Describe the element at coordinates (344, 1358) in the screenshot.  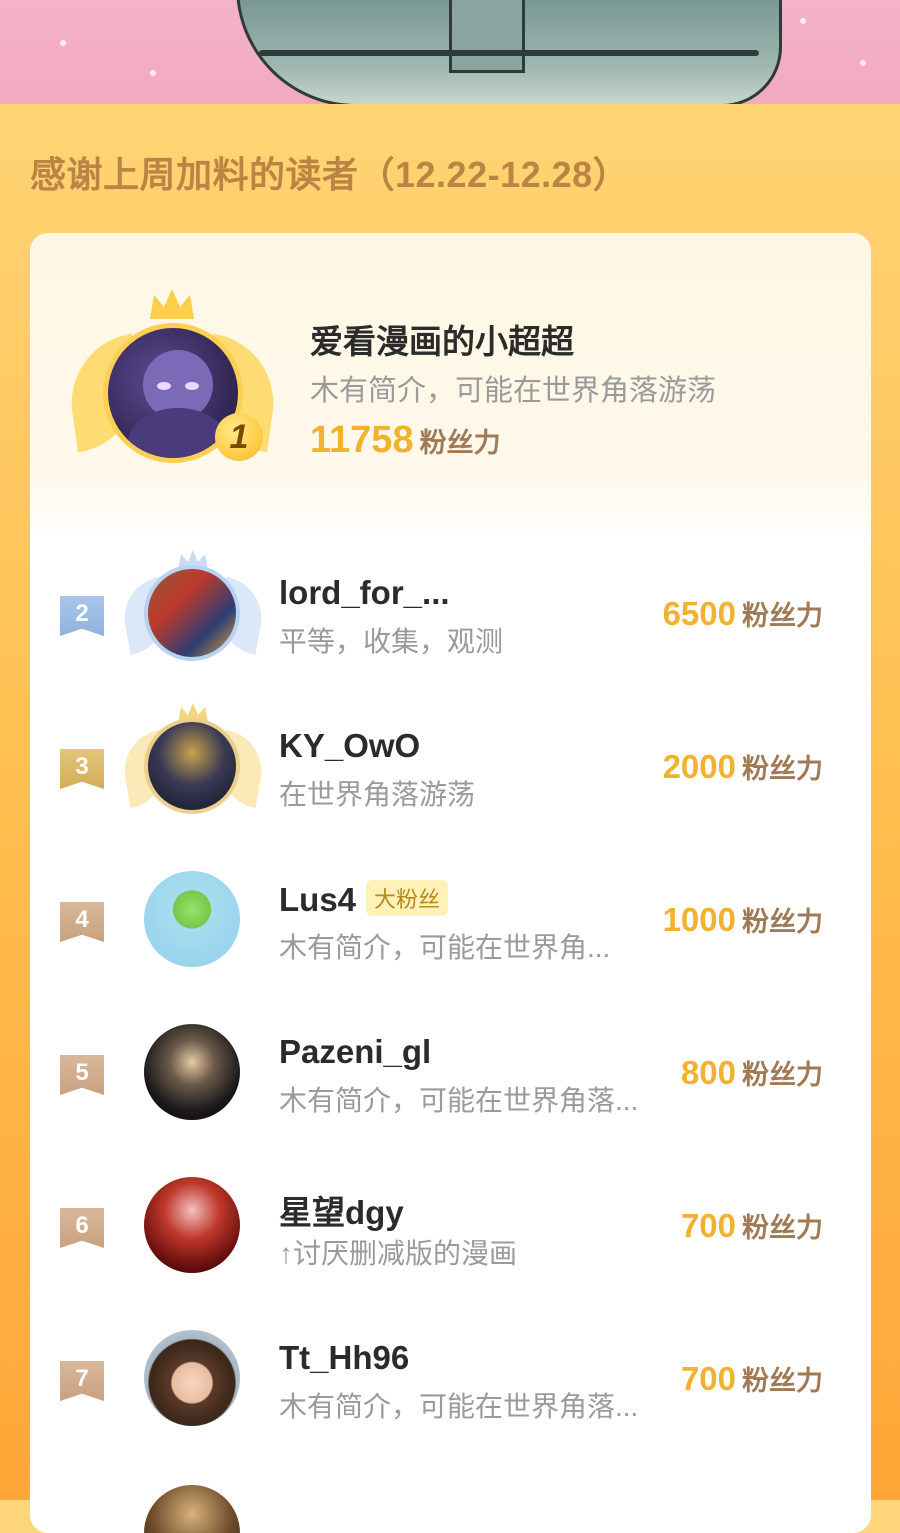
I see `reader-name: Tt_Hh96` at that location.